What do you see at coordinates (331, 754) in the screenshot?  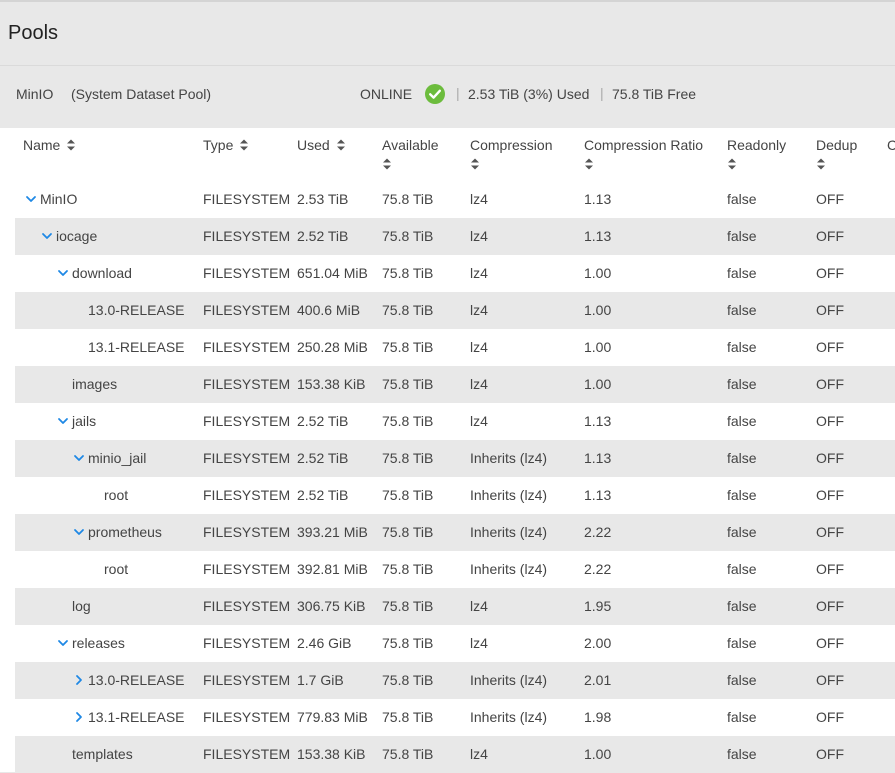 I see `cell-used: 153.38 KiB` at bounding box center [331, 754].